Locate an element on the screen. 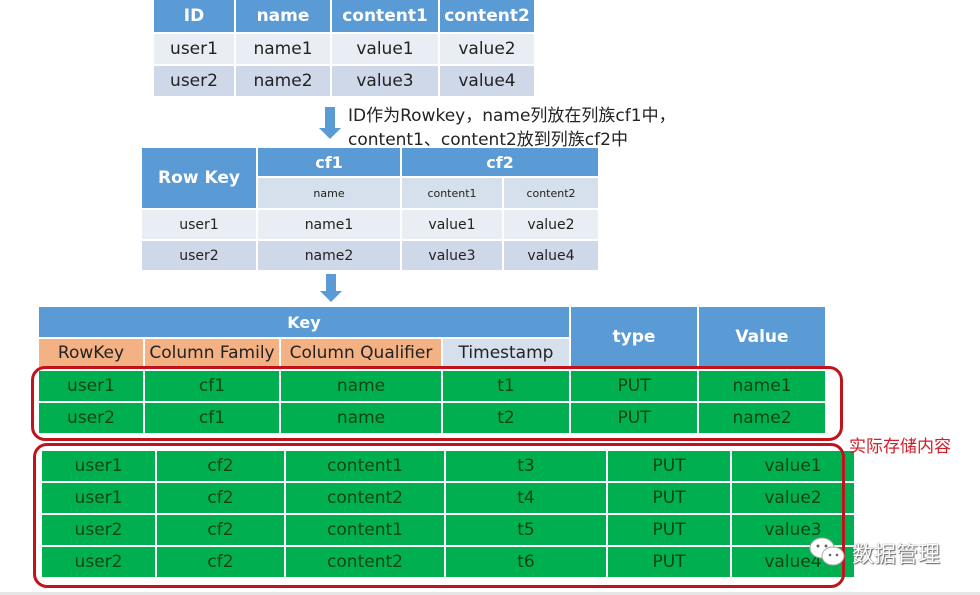 The width and height of the screenshot is (980, 595). qualifier-content1: content1 is located at coordinates (452, 193).